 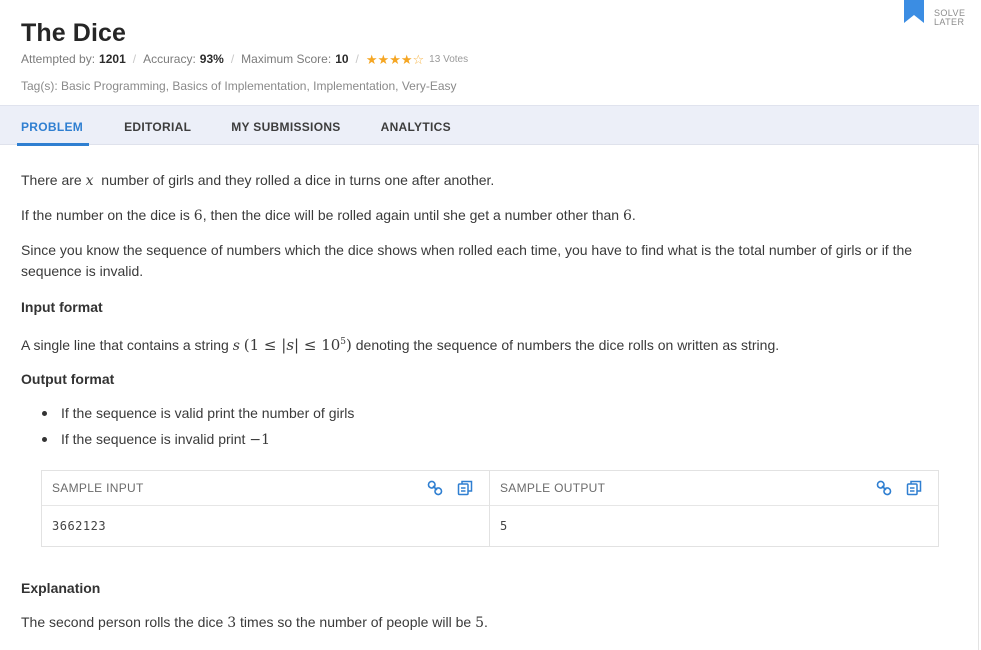 What do you see at coordinates (633, 215) in the screenshot?
I see `p2-text-after: .` at bounding box center [633, 215].